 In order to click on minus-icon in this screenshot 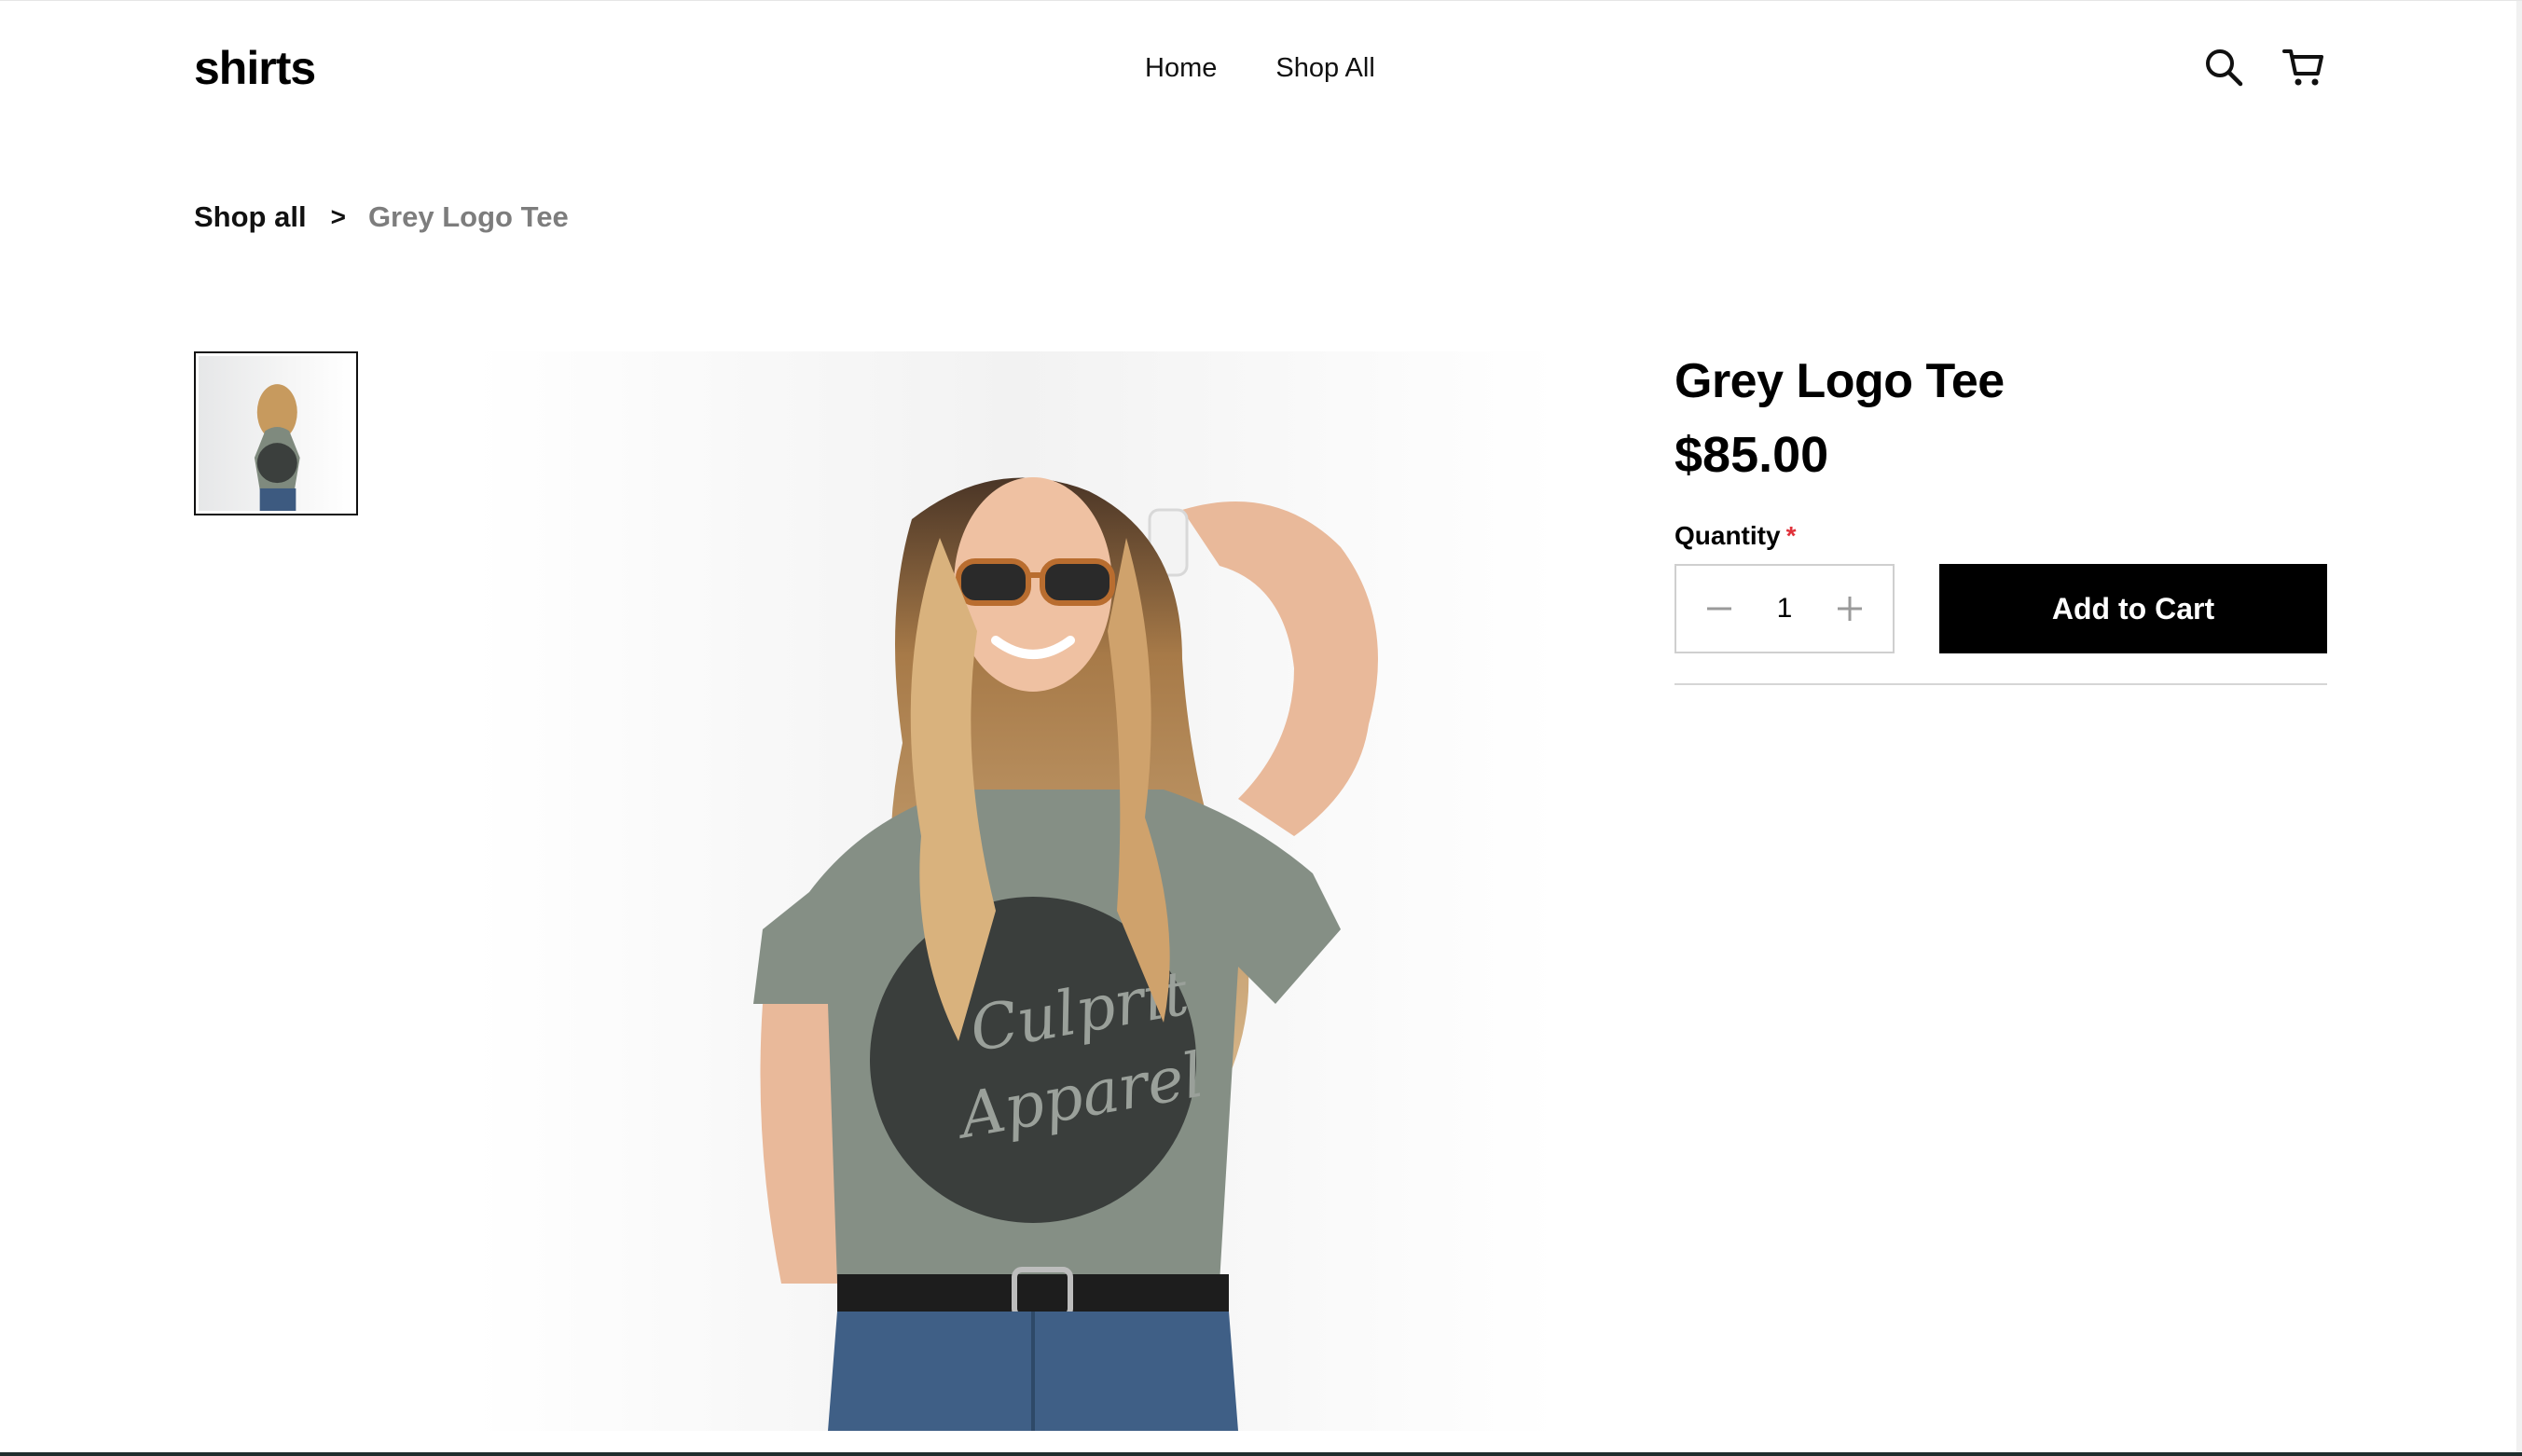, I will do `click(1719, 609)`.